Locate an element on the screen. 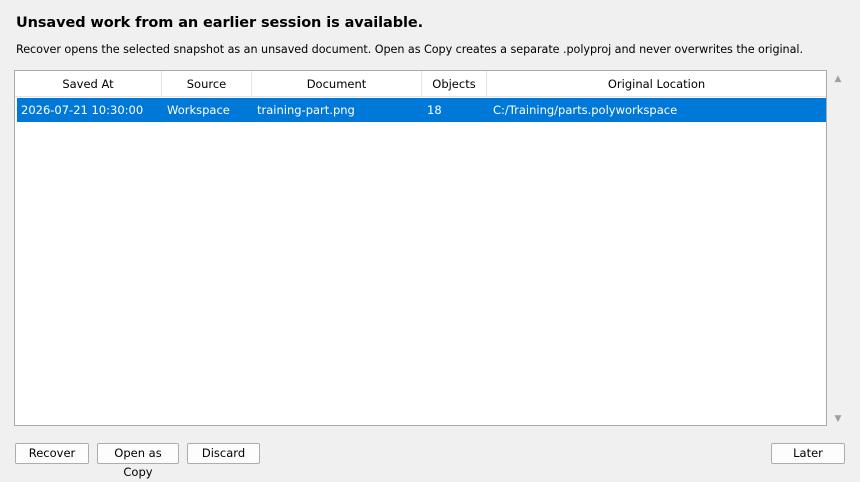 The height and width of the screenshot is (482, 860). later-button: Later is located at coordinates (808, 453).